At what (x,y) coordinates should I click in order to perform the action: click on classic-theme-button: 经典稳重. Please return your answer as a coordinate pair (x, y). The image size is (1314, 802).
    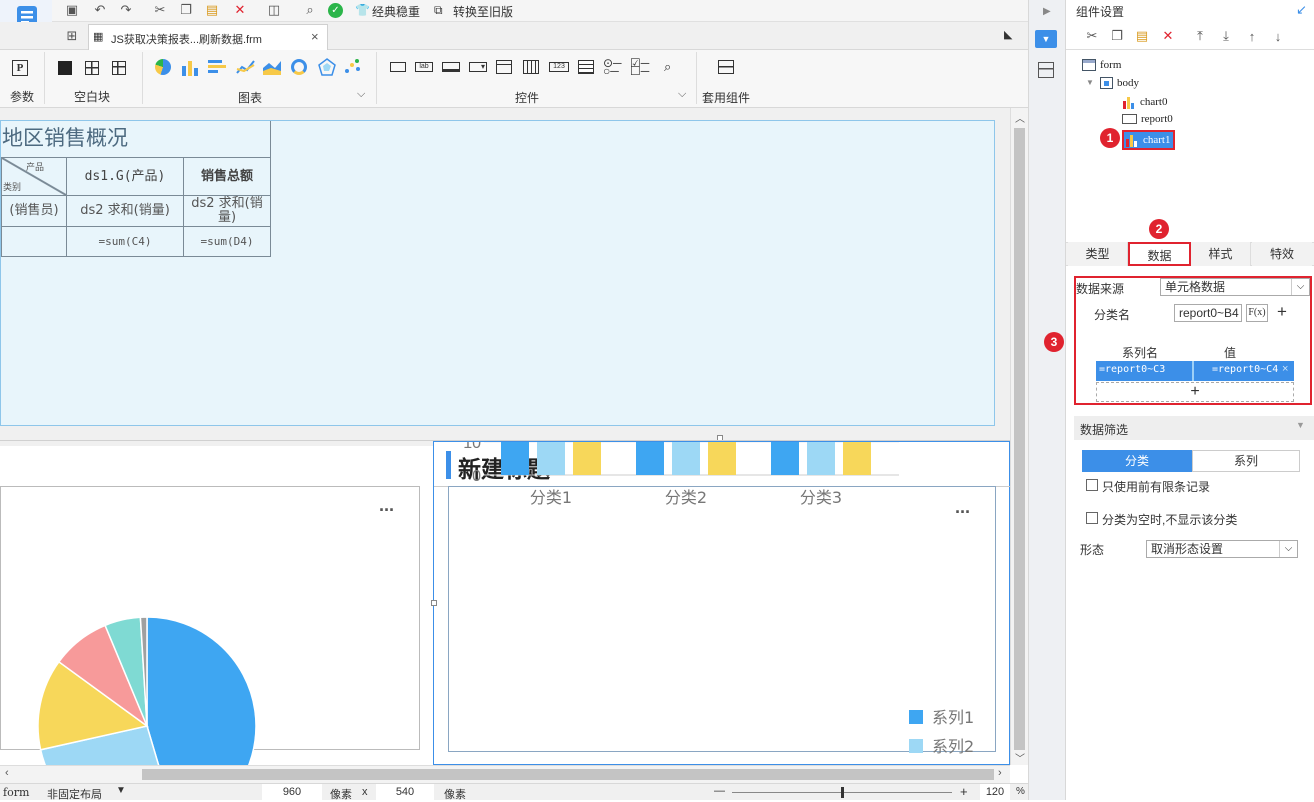
    Looking at the image, I should click on (396, 11).